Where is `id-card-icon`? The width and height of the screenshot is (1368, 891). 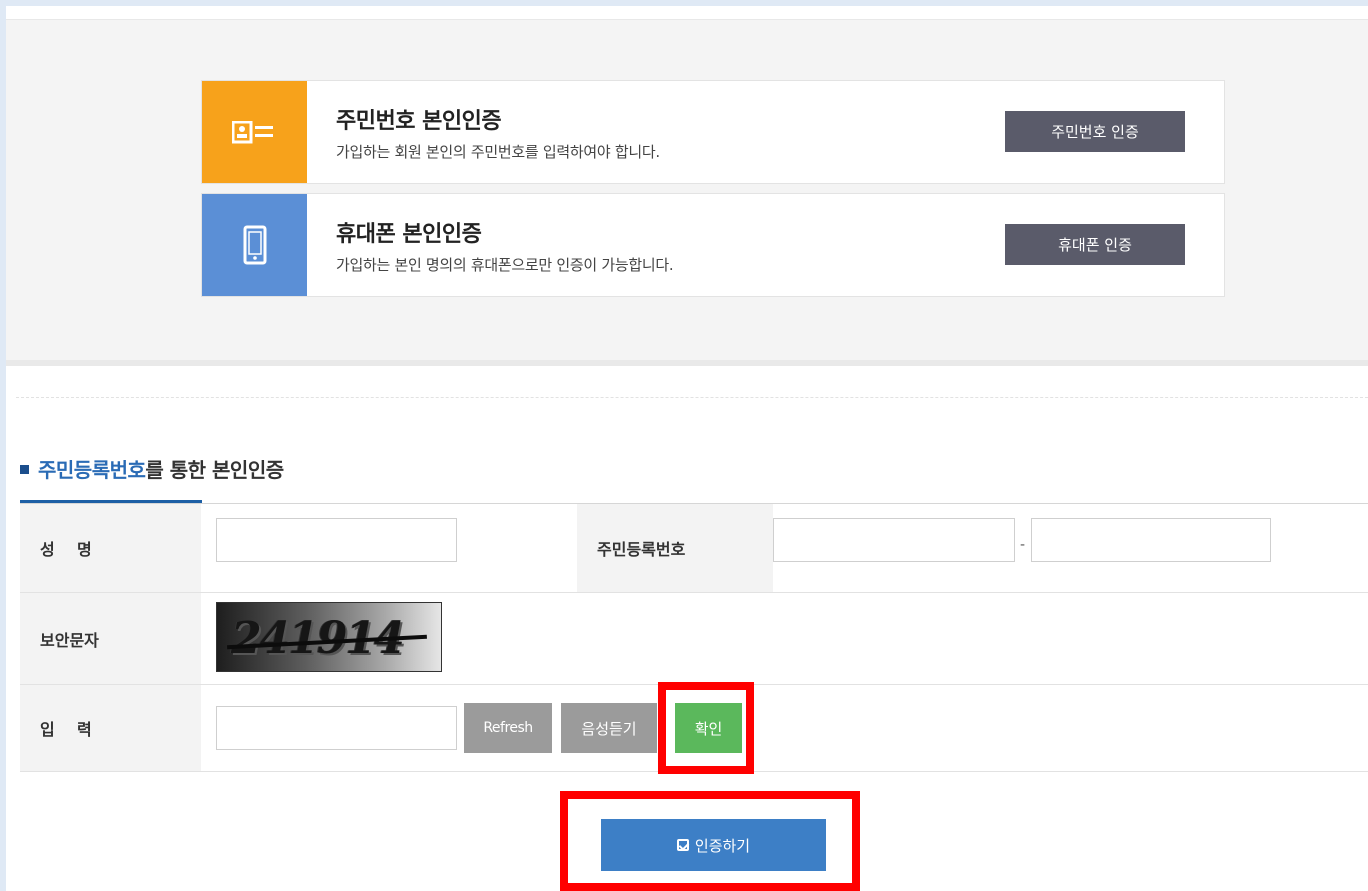
id-card-icon is located at coordinates (252, 132).